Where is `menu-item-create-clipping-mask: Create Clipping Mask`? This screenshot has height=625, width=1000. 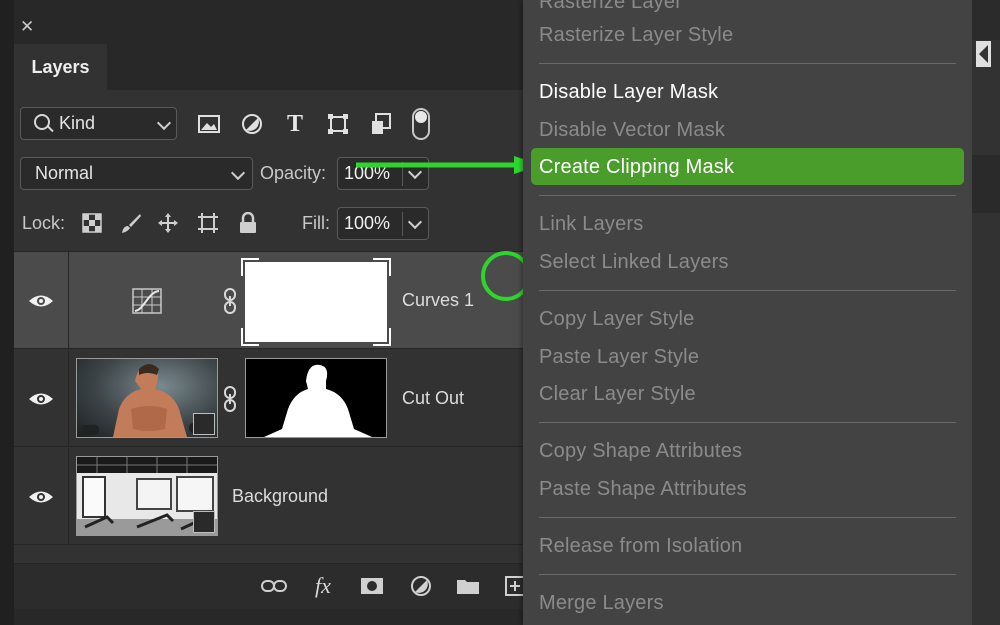 menu-item-create-clipping-mask: Create Clipping Mask is located at coordinates (636, 167).